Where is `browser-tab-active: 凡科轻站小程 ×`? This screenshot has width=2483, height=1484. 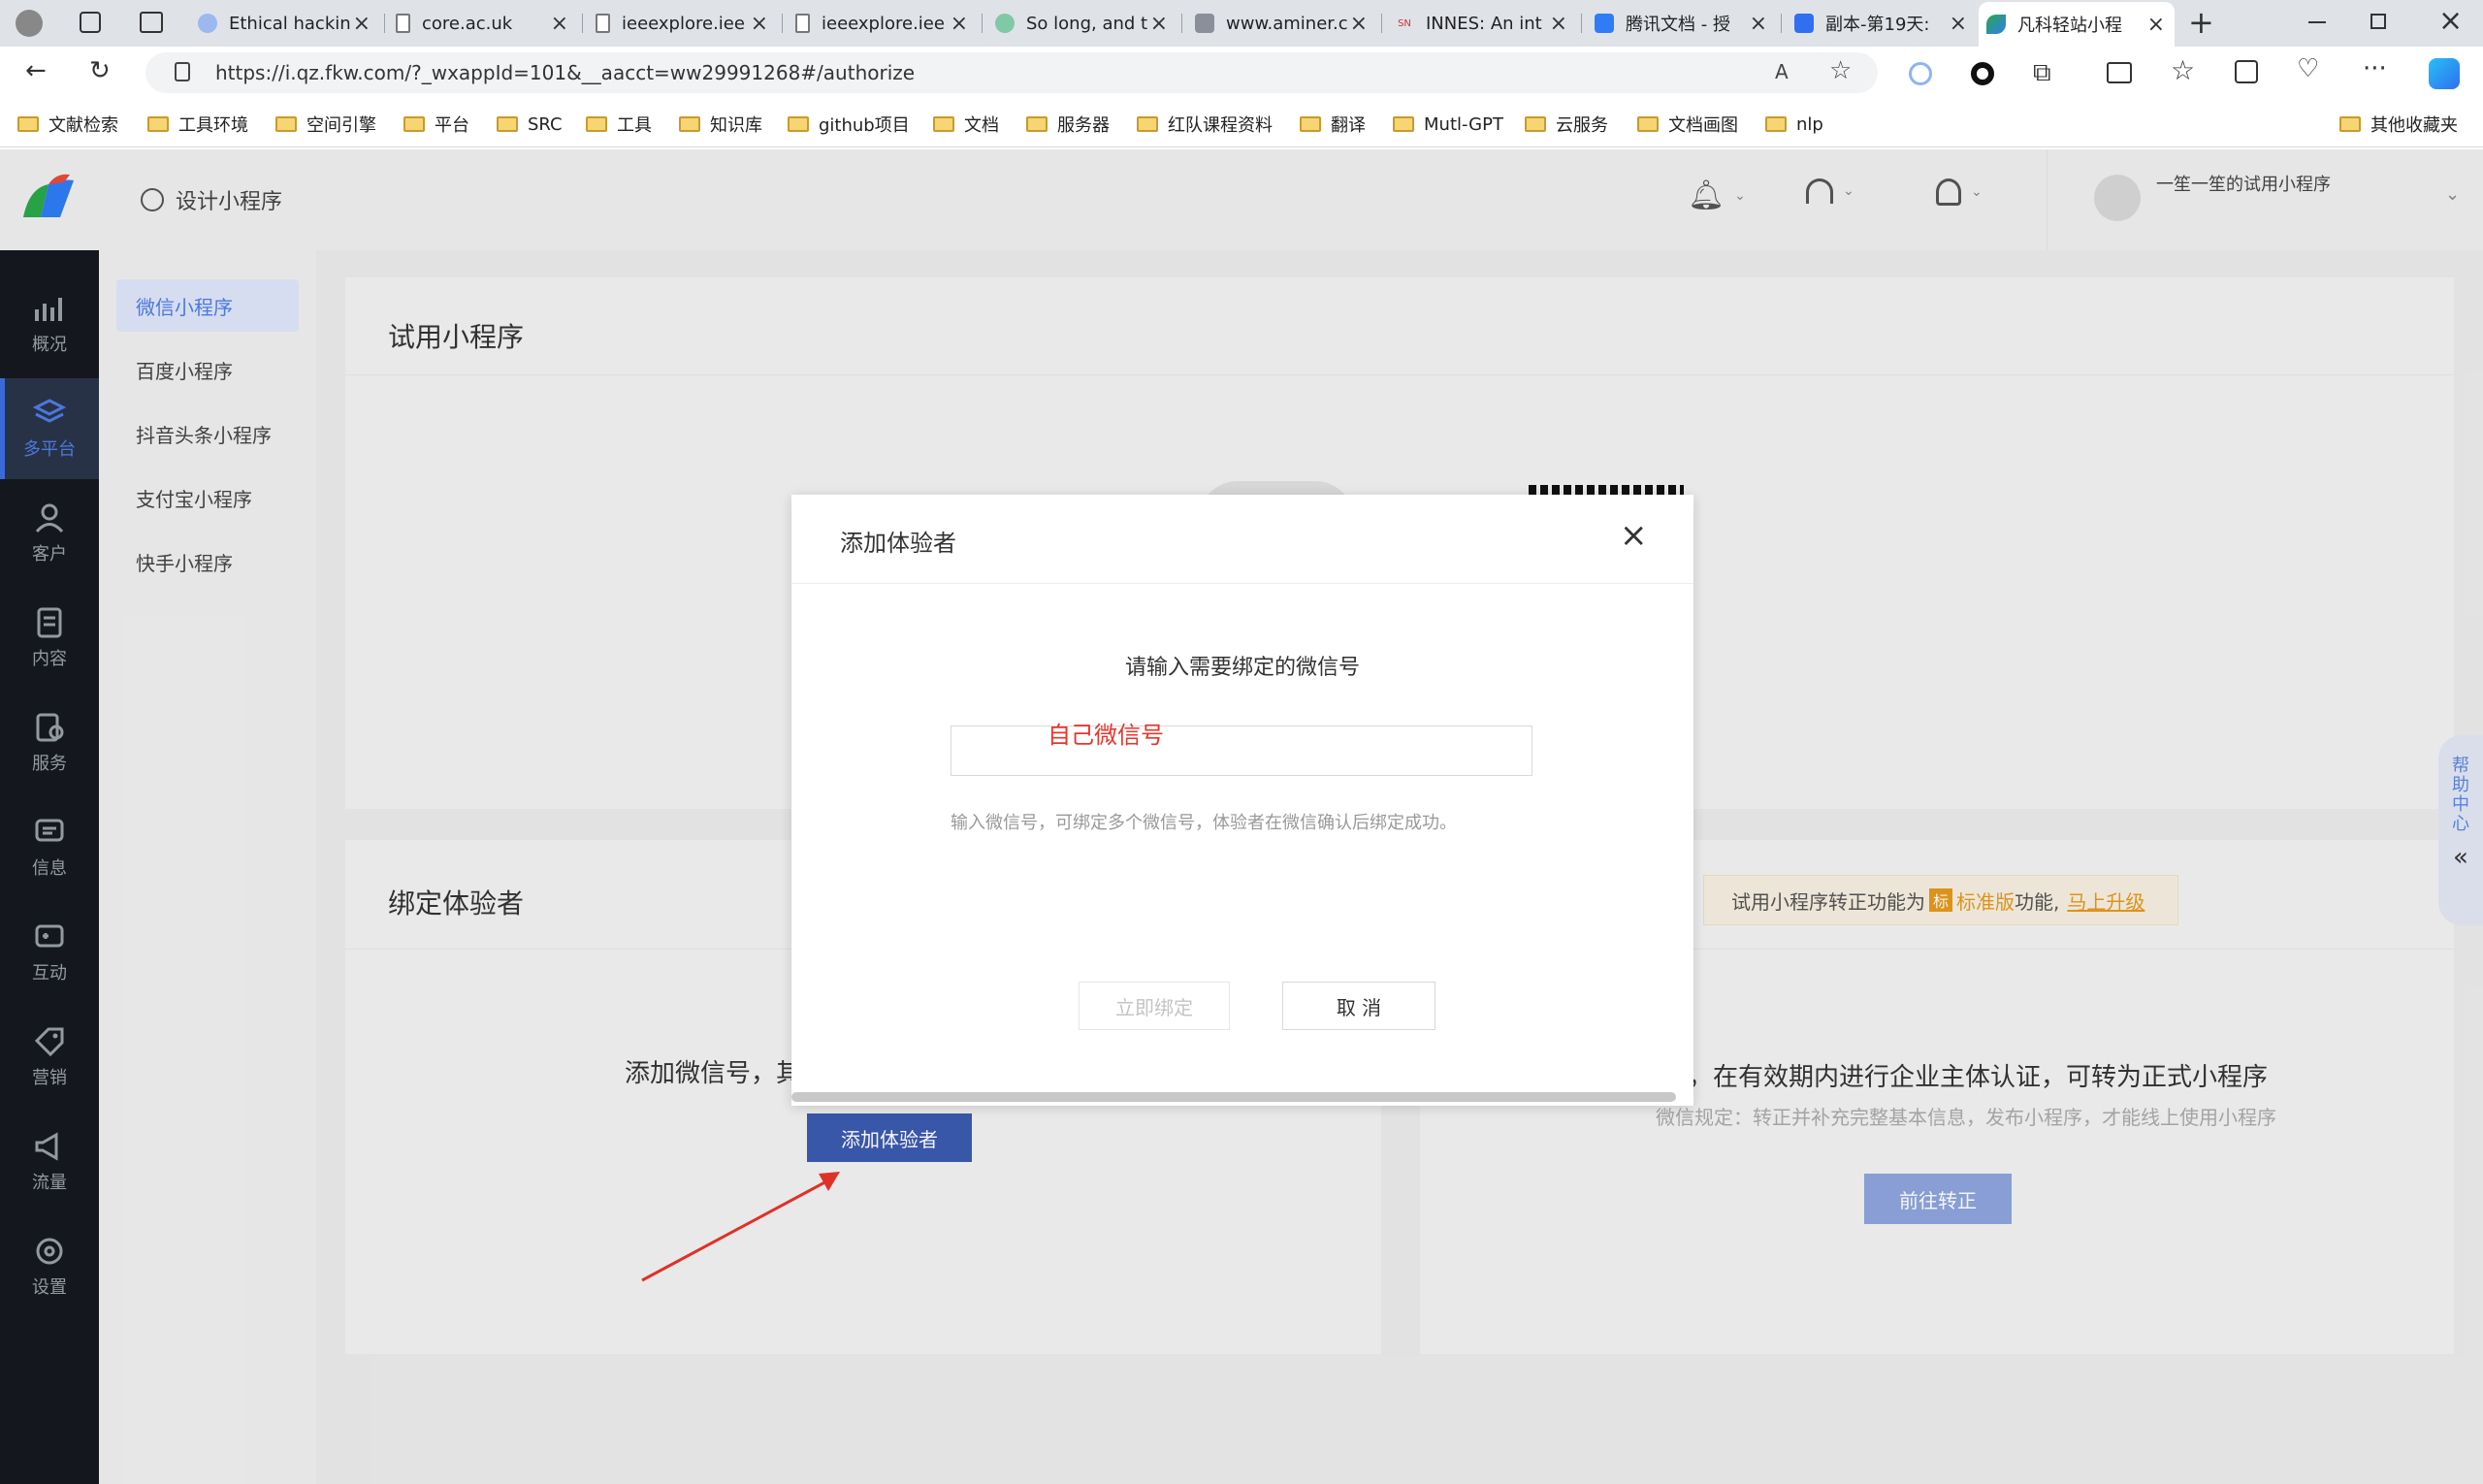
browser-tab-active: 凡科轻站小程 × is located at coordinates (2077, 24).